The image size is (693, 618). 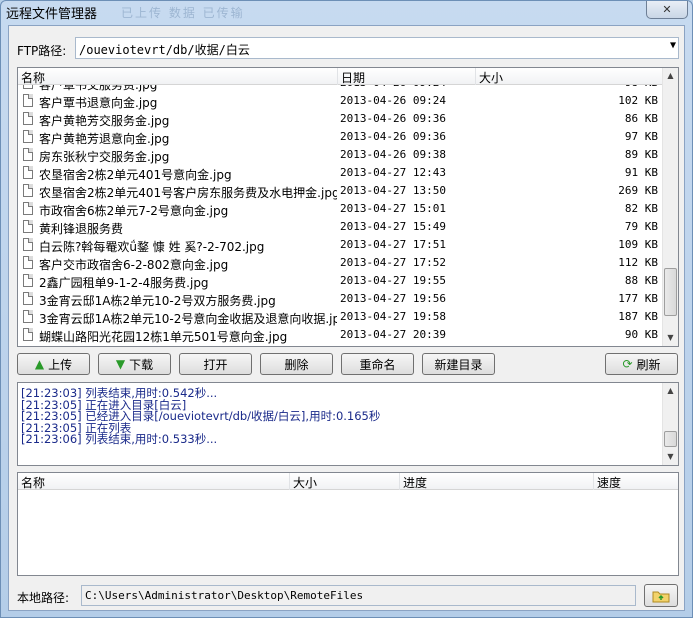 I want to click on file-name: 农垦宿舍2栋2单元401号意向金.jpg, so click(x=135, y=175).